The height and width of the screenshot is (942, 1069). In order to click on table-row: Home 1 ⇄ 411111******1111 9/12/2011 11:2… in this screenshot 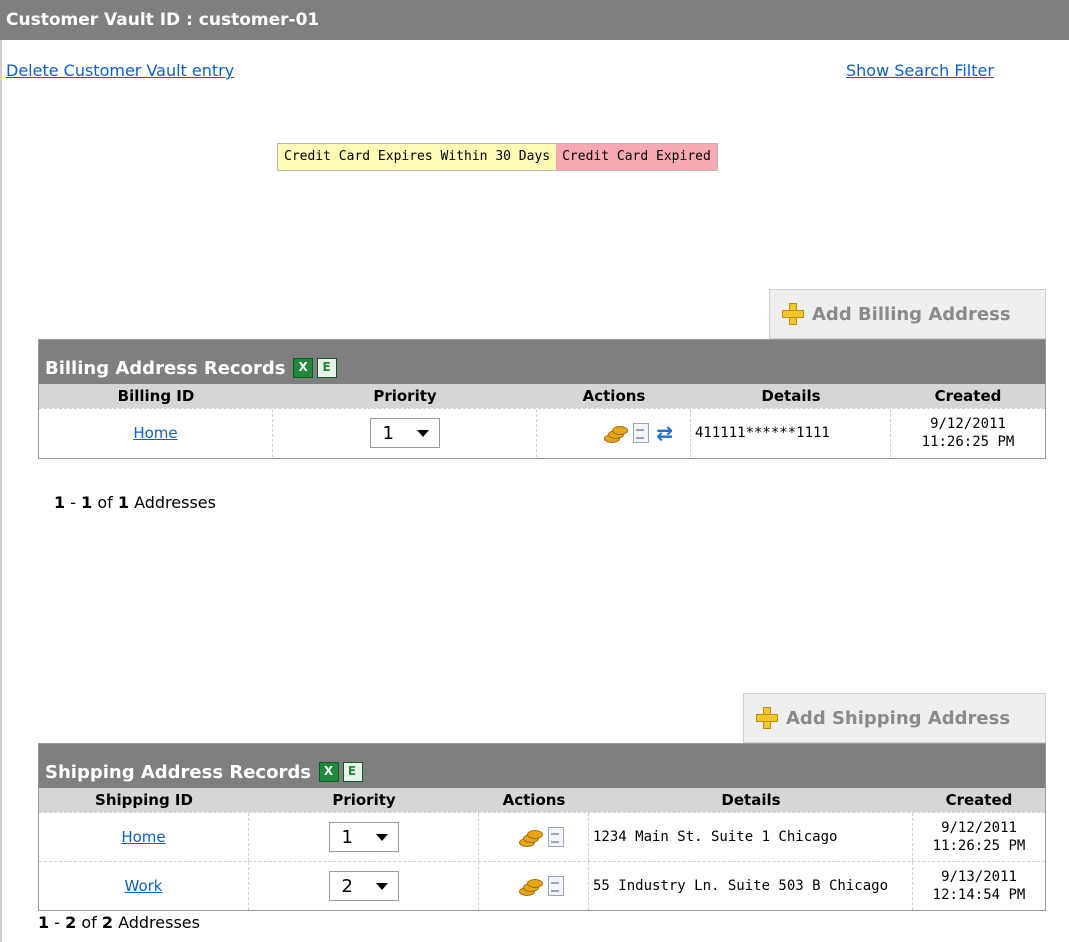, I will do `click(542, 432)`.